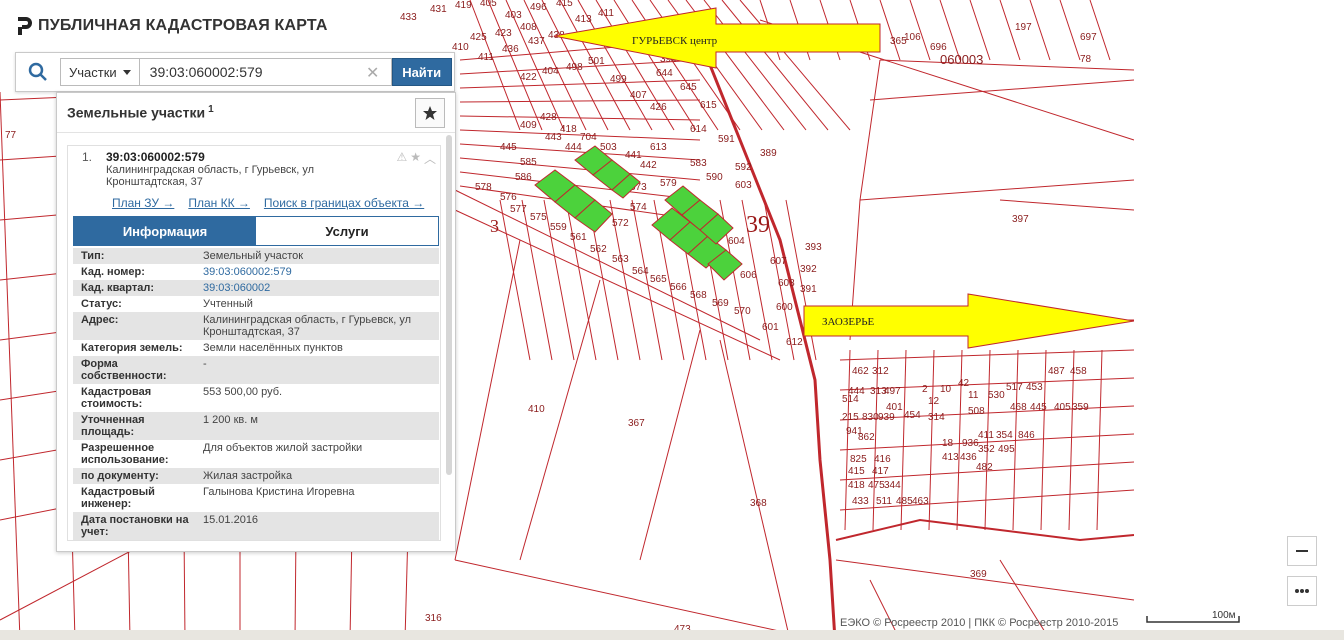 The image size is (1344, 640). Describe the element at coordinates (401, 158) in the screenshot. I see `warning-icon: ⚠` at that location.